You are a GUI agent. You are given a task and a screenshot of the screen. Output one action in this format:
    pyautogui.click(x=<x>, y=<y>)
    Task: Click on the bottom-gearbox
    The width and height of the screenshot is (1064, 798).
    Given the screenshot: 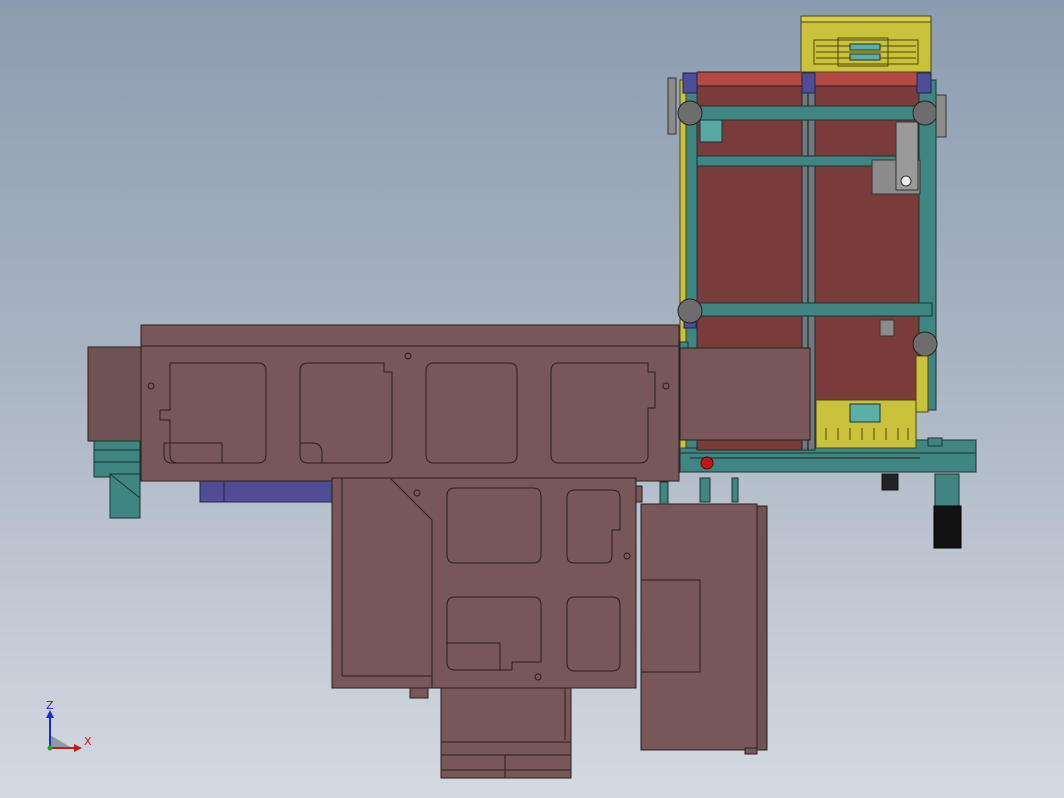 What is the action you would take?
    pyautogui.click(x=506, y=733)
    